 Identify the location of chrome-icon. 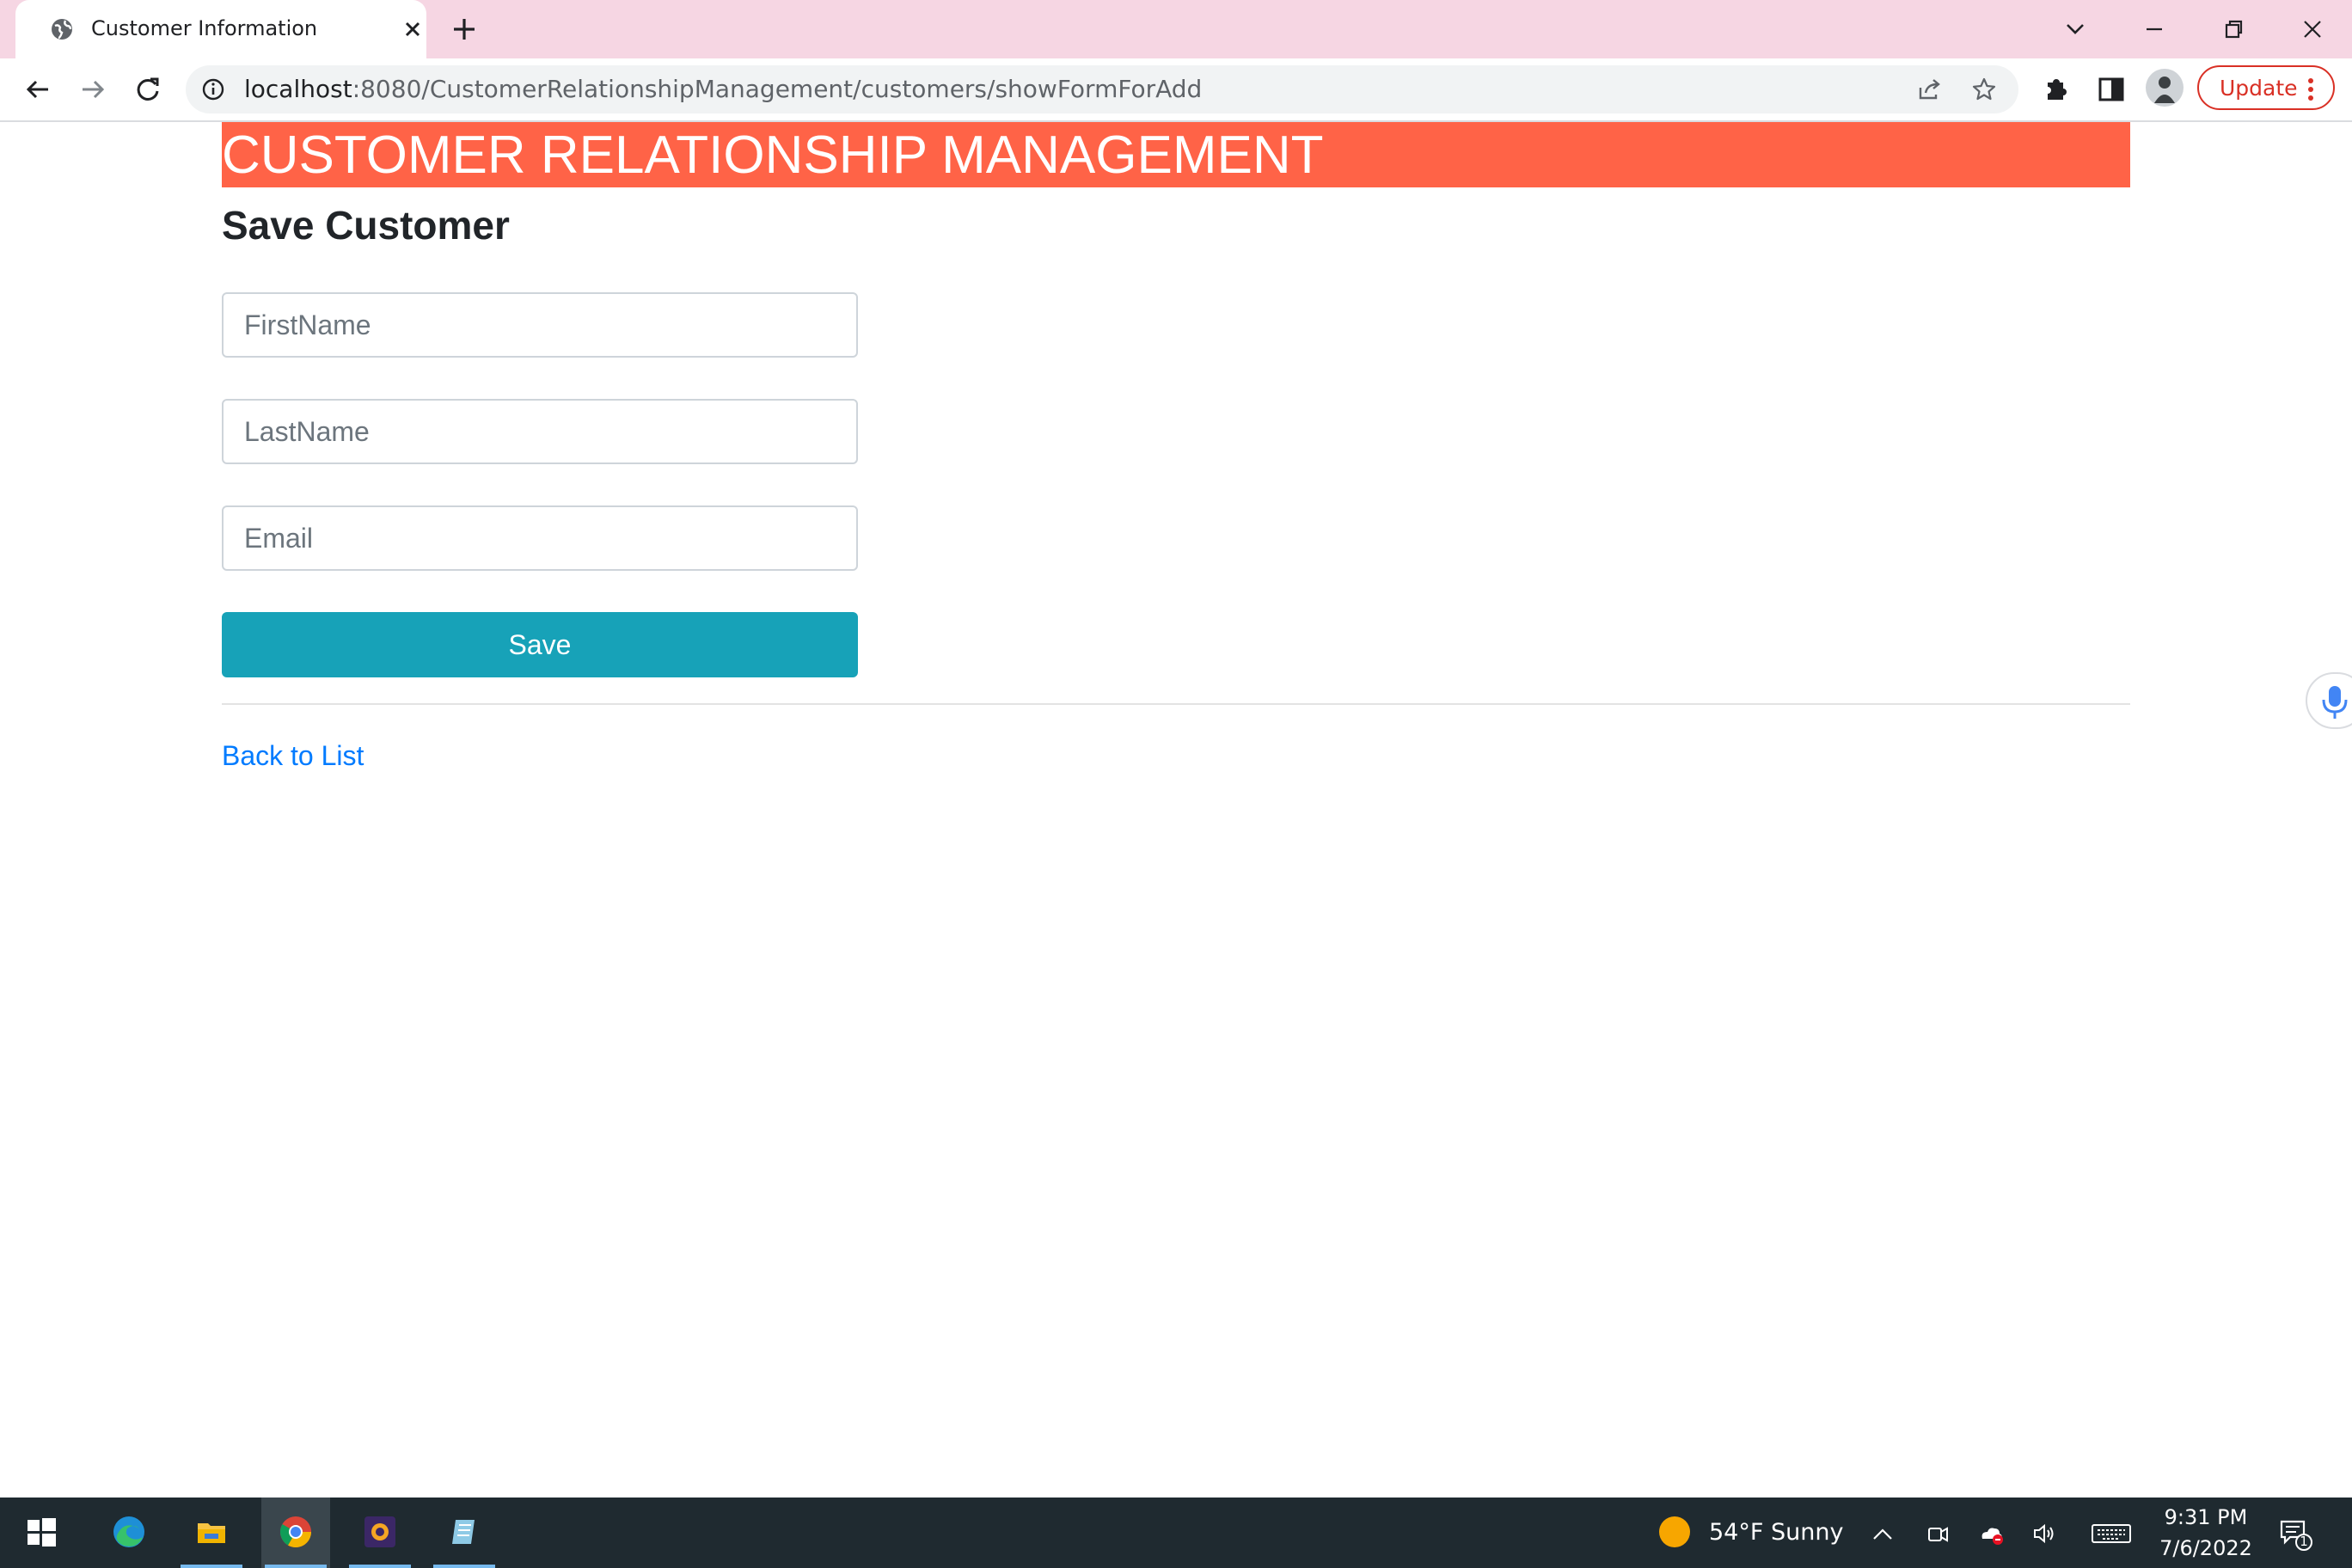
(295, 1533).